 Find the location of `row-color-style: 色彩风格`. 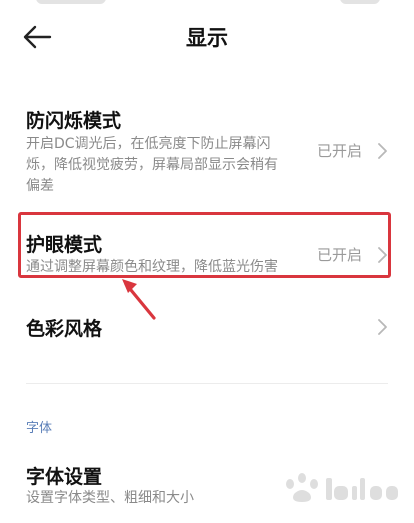

row-color-style: 色彩风格 is located at coordinates (207, 327).